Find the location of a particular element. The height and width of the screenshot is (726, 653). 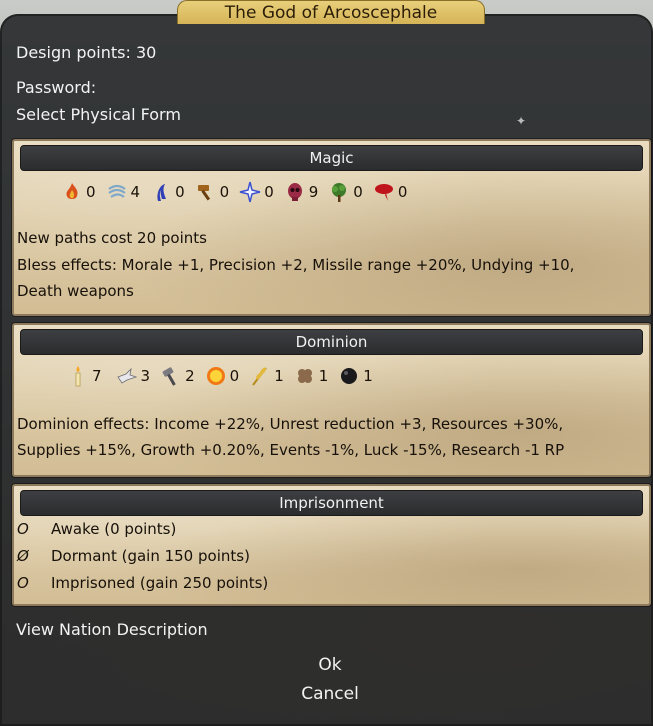

path-earth: 0 is located at coordinates (212, 192).